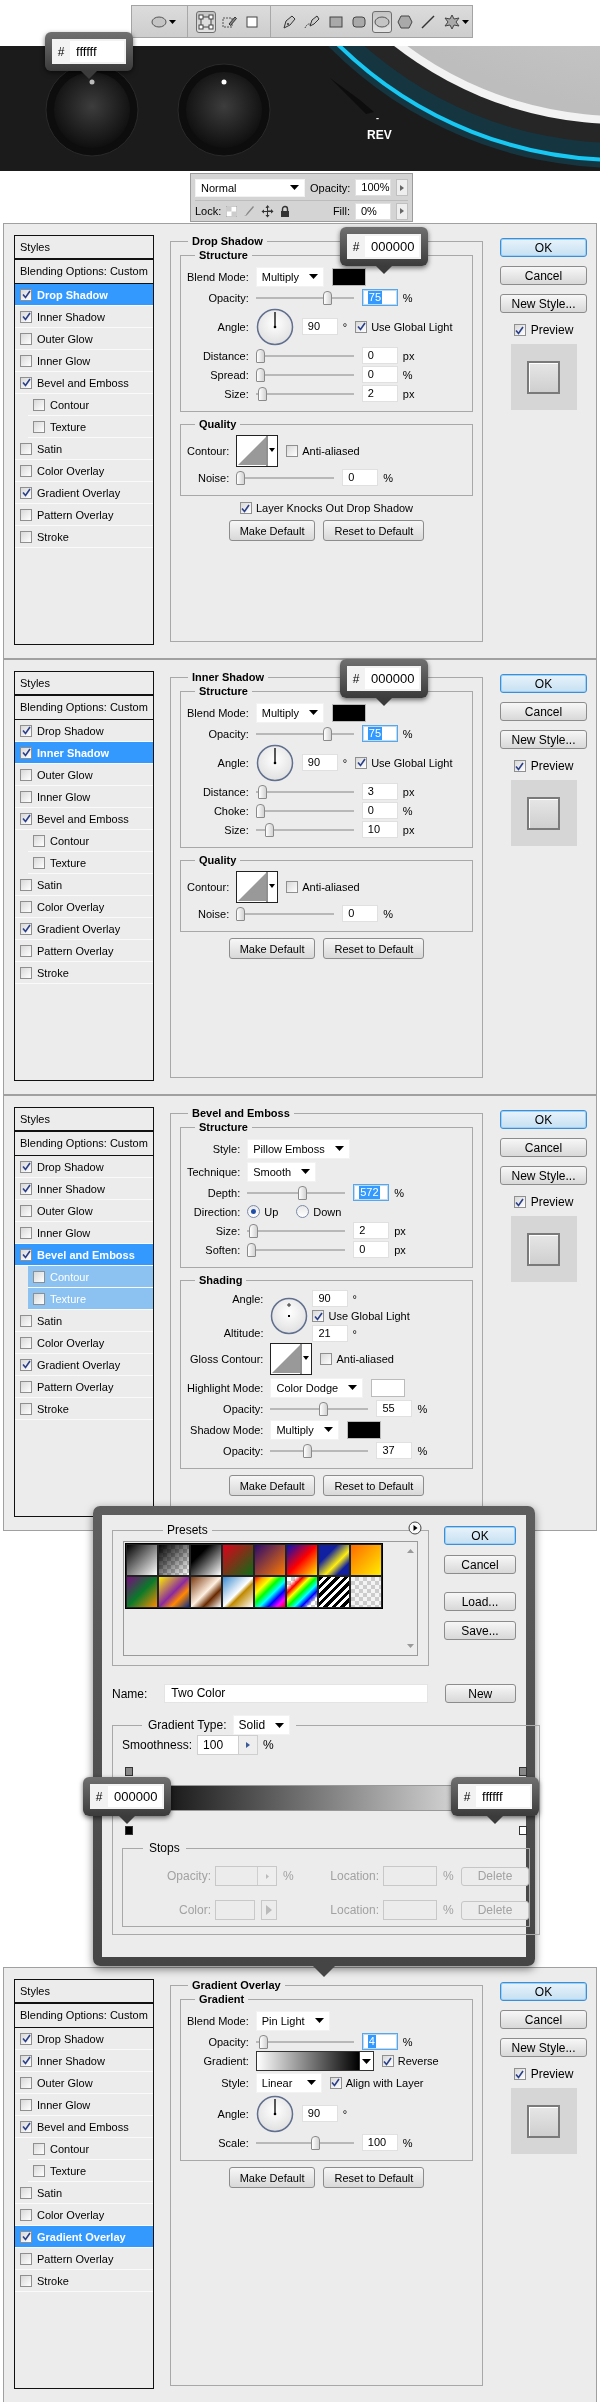 Image resolution: width=600 pixels, height=2402 pixels. I want to click on number-field: 100, so click(379, 2142).